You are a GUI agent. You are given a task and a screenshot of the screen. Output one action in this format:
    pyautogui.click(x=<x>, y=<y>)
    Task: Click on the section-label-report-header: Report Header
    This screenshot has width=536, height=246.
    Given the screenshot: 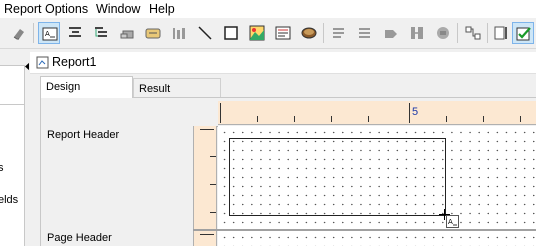 What is the action you would take?
    pyautogui.click(x=83, y=135)
    